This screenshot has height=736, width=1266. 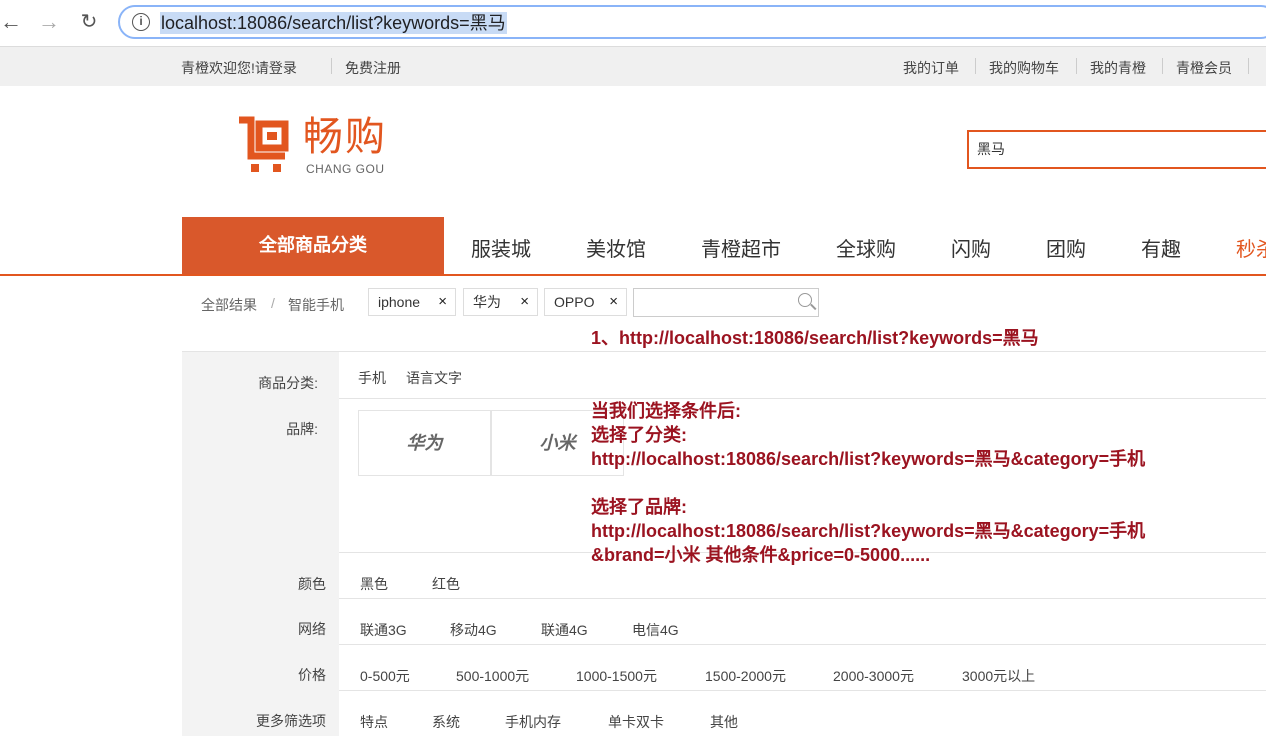 What do you see at coordinates (11, 22) in the screenshot?
I see `back-arrow-icon: ←` at bounding box center [11, 22].